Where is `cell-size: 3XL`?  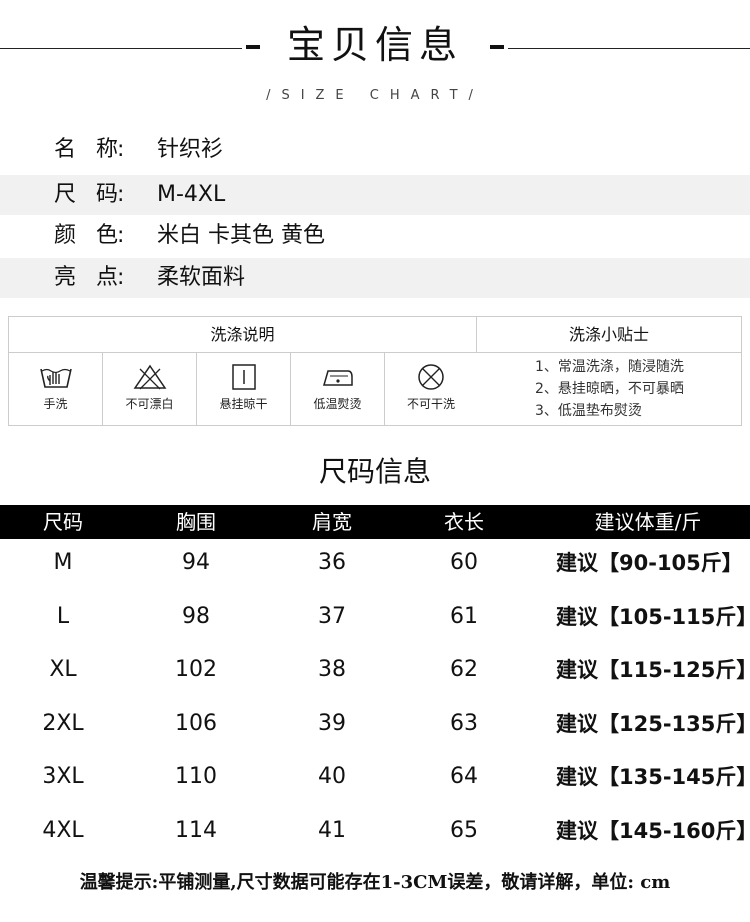
cell-size: 3XL is located at coordinates (63, 776).